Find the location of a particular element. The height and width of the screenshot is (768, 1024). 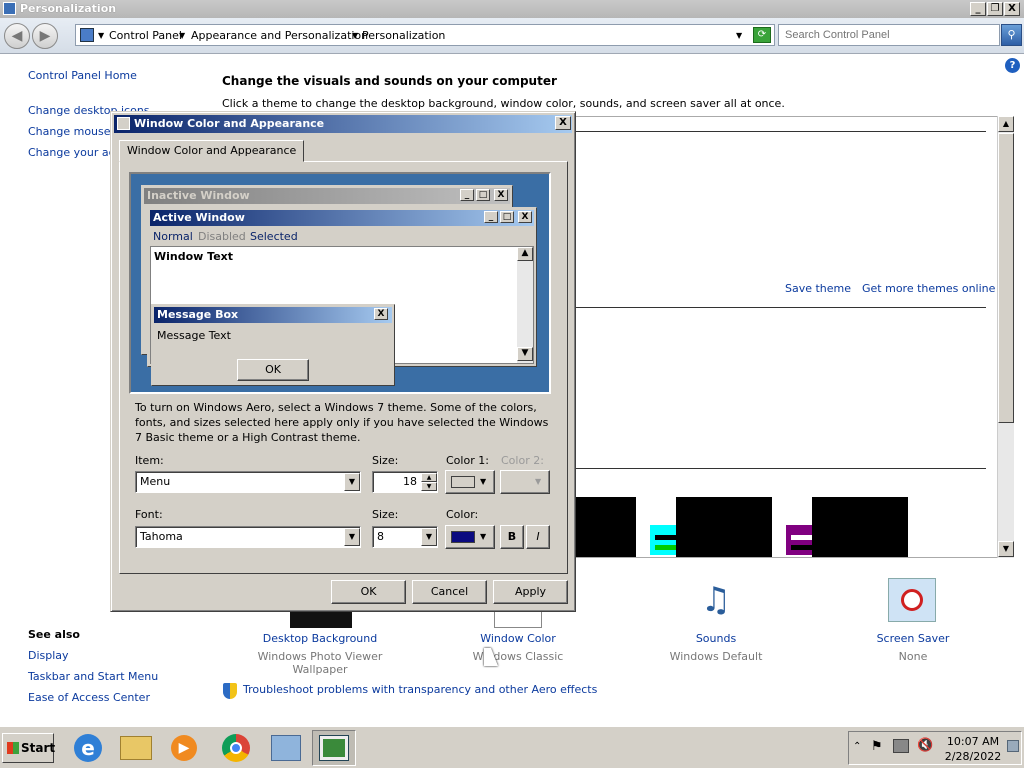

font-color-button: ▼ is located at coordinates (470, 537).